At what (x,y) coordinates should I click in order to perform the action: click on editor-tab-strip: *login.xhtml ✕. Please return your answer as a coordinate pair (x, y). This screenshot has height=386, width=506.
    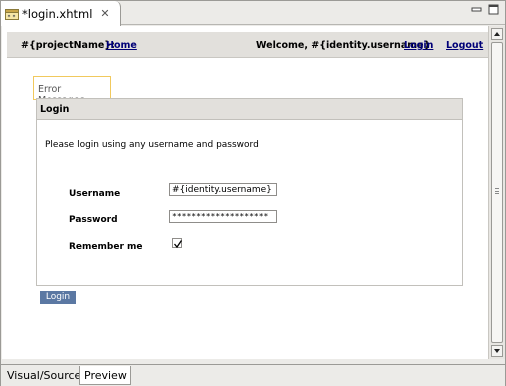
    Looking at the image, I should click on (253, 13).